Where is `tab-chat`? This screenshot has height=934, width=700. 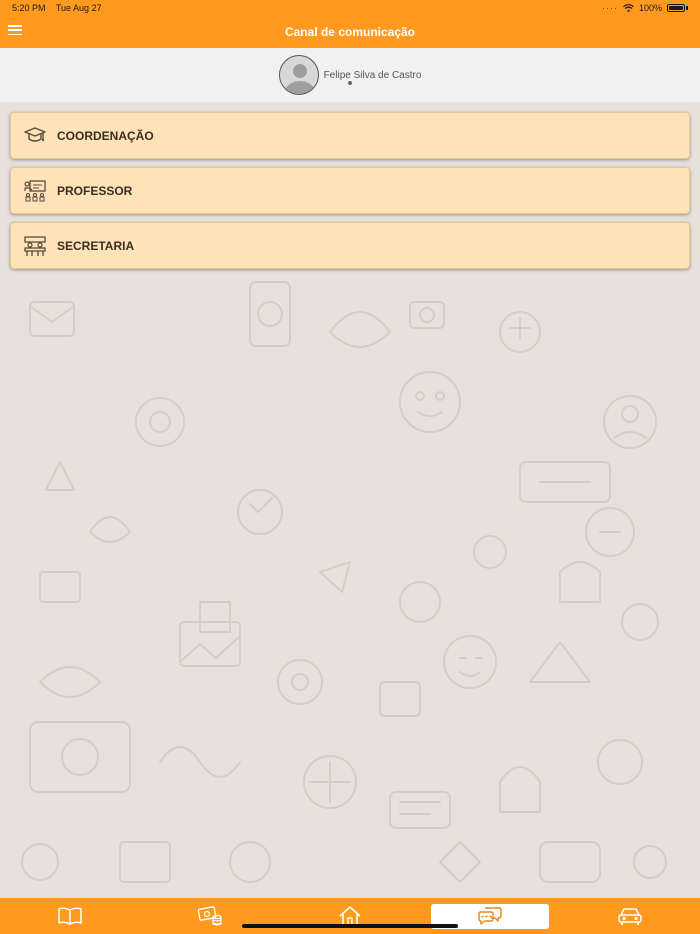
tab-chat is located at coordinates (490, 916).